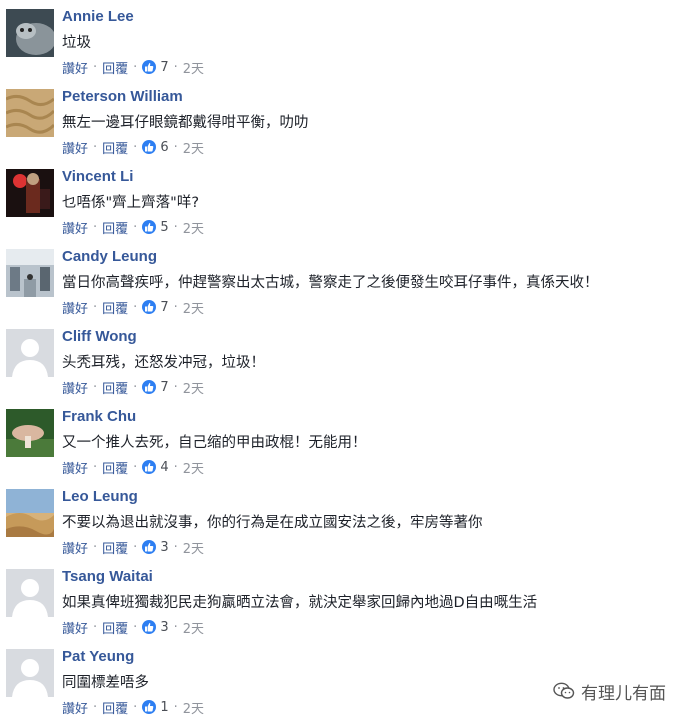 The width and height of the screenshot is (688, 720). What do you see at coordinates (272, 523) in the screenshot?
I see `comment-text: 不要以為退出就沒事，你的行為是在成立國安法之後，牢房等著你` at bounding box center [272, 523].